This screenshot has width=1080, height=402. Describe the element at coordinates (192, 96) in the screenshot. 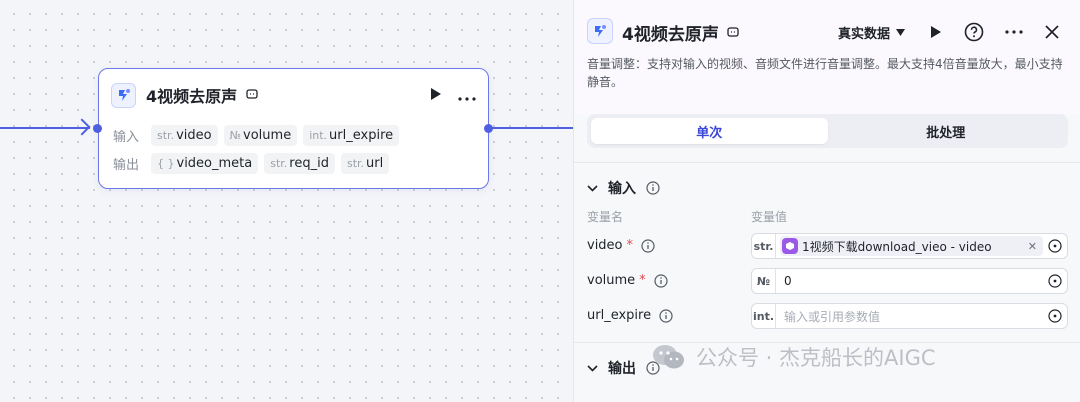

I see `node-title: 4视频去原声` at that location.